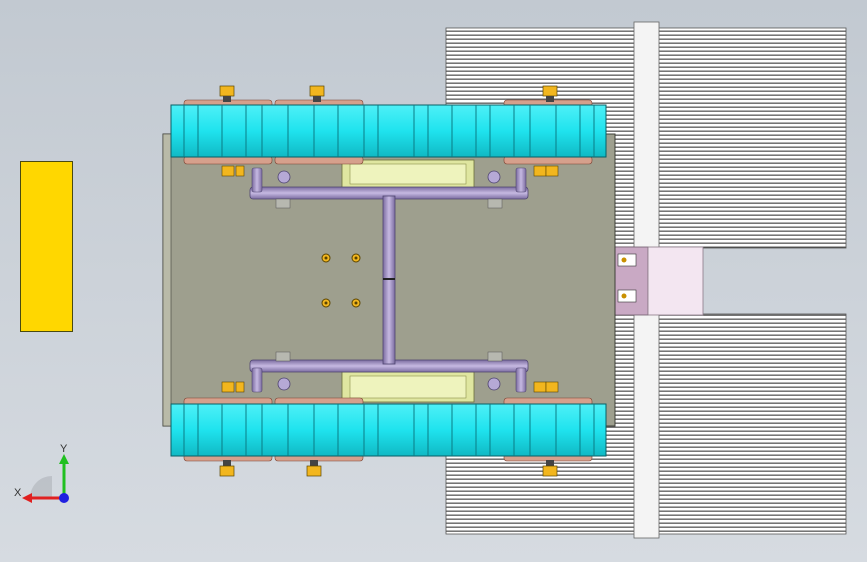  I want to click on x-axis-label: X, so click(18, 493).